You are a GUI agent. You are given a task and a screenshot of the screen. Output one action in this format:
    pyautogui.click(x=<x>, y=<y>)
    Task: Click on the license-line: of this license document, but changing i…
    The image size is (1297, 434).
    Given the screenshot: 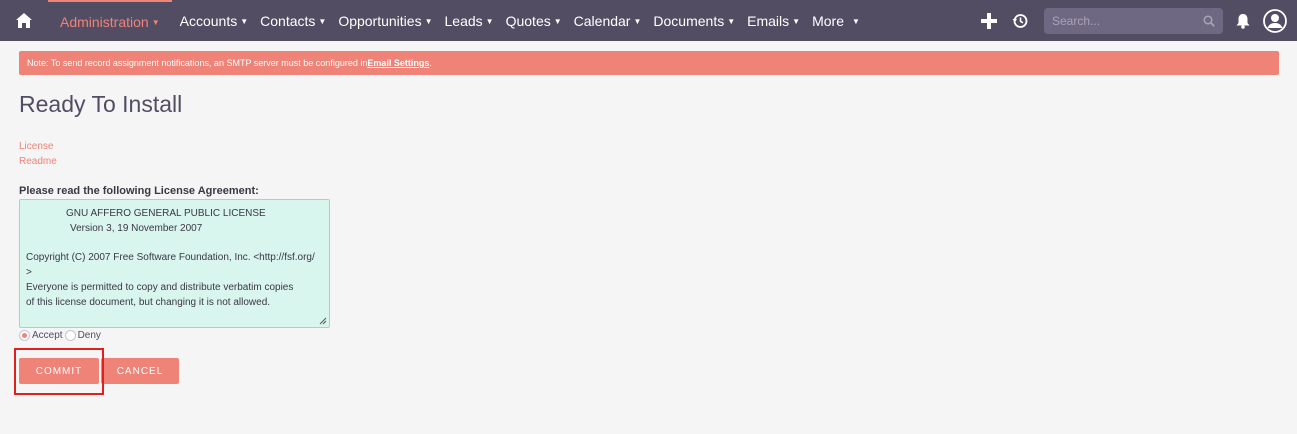 What is the action you would take?
    pyautogui.click(x=148, y=302)
    